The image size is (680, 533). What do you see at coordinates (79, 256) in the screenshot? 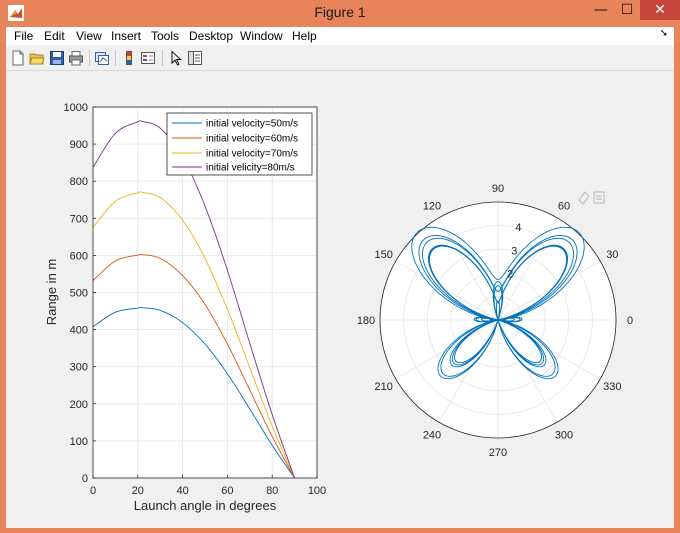
I see `y-tick-label: 600` at bounding box center [79, 256].